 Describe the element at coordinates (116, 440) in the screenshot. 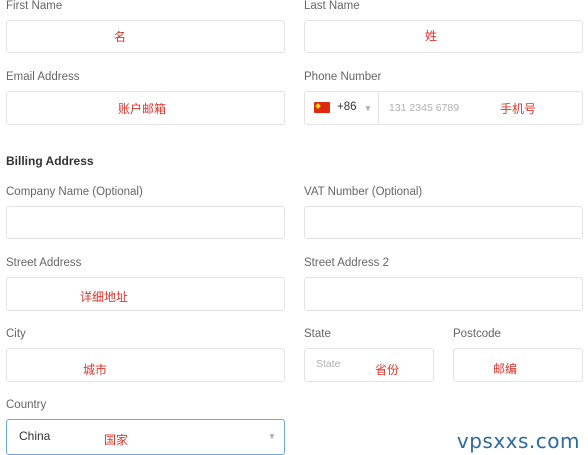

I see `country-annotation: 国家` at that location.